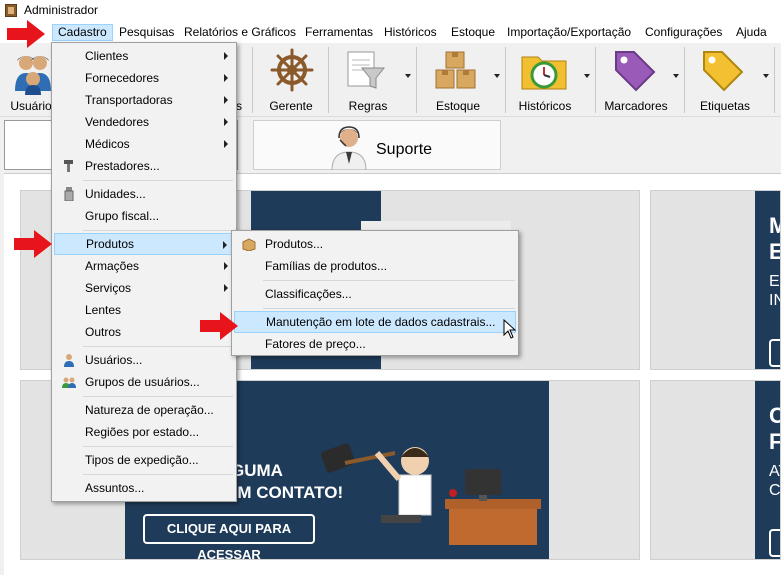 Image resolution: width=781 pixels, height=575 pixels. What do you see at coordinates (587, 76) in the screenshot?
I see `historicos-dropdown-arrow` at bounding box center [587, 76].